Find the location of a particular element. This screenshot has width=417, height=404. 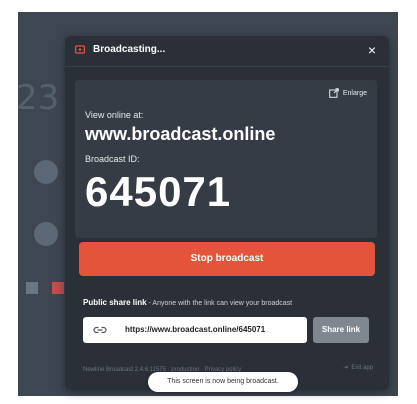

background-clock: 23 is located at coordinates (39, 98).